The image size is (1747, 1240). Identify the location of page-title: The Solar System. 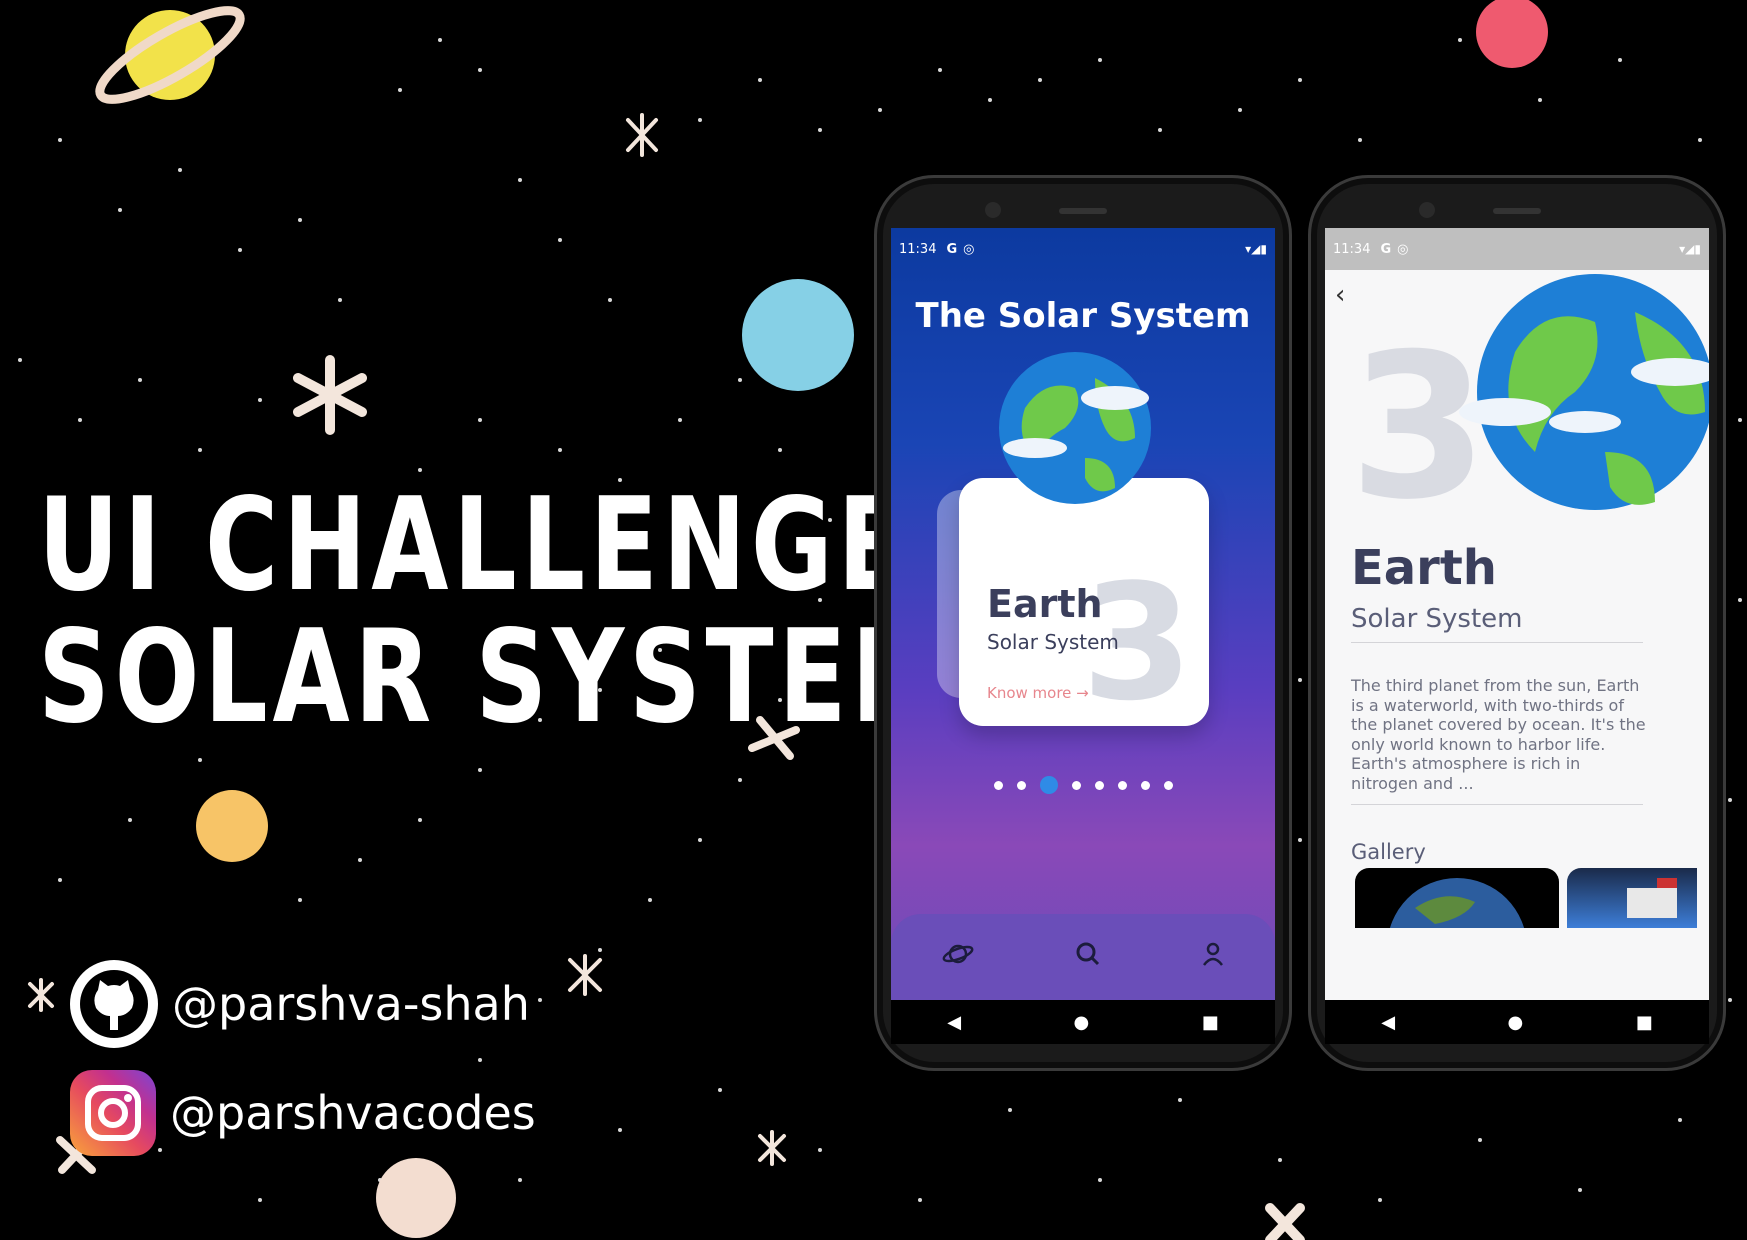
(1083, 316).